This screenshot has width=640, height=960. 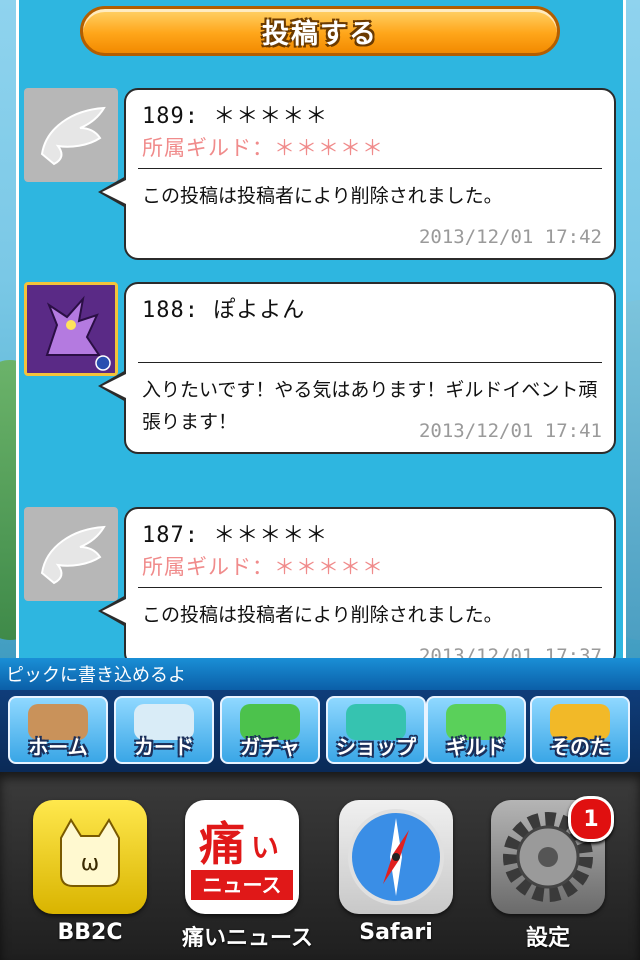 I want to click on nav-shop: ショップ, so click(x=376, y=730).